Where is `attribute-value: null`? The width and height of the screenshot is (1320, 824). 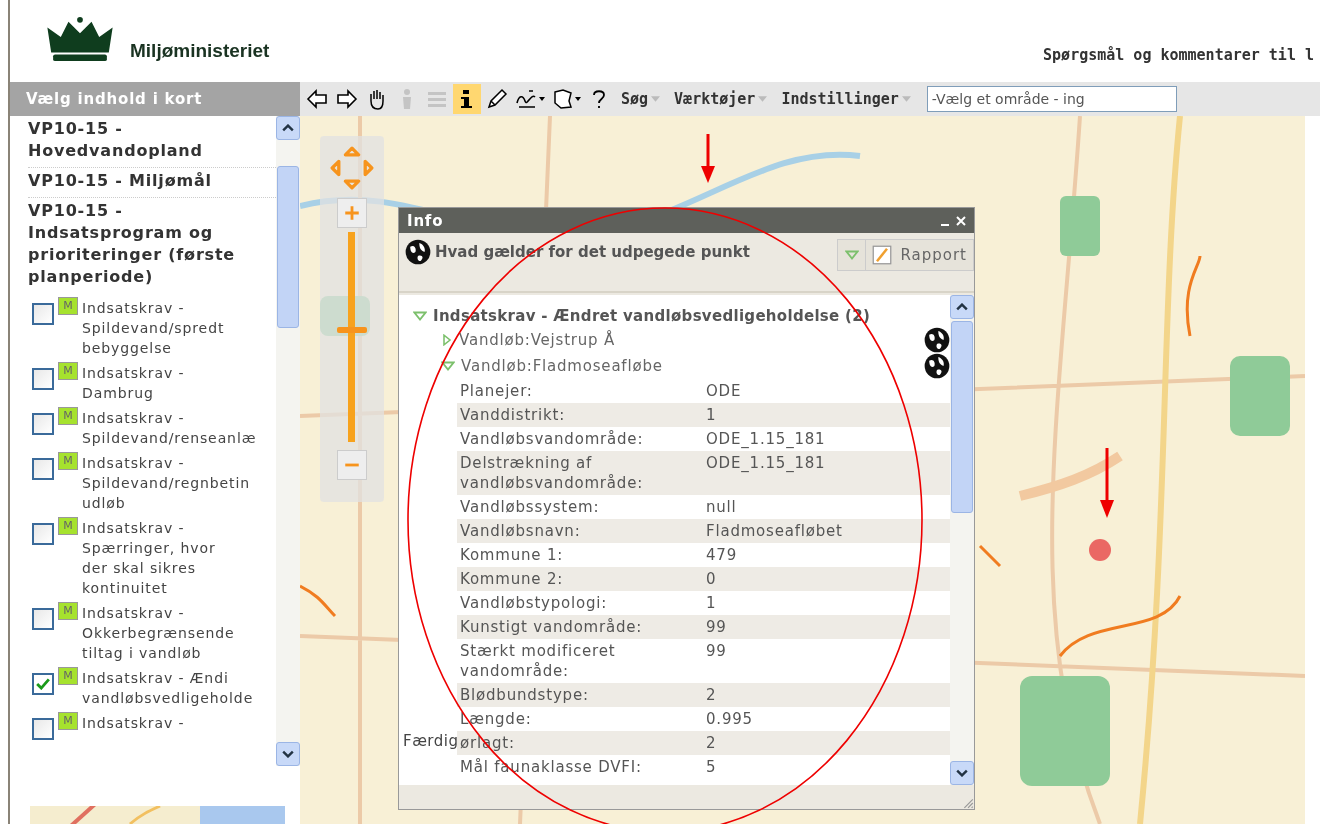
attribute-value: null is located at coordinates (721, 507).